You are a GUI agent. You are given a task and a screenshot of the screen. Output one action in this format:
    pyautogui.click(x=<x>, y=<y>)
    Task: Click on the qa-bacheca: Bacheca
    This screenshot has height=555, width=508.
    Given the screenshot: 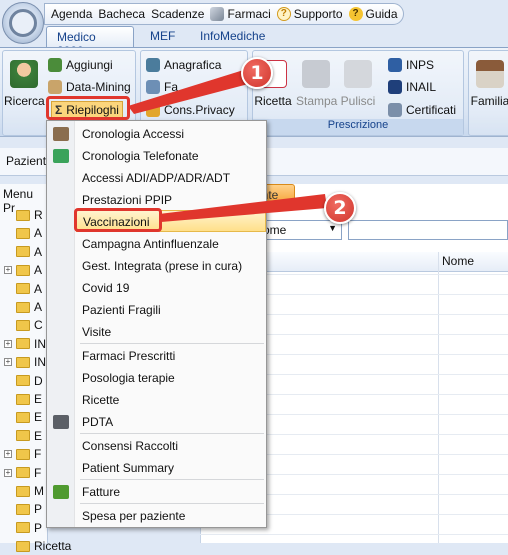 What is the action you would take?
    pyautogui.click(x=121, y=14)
    